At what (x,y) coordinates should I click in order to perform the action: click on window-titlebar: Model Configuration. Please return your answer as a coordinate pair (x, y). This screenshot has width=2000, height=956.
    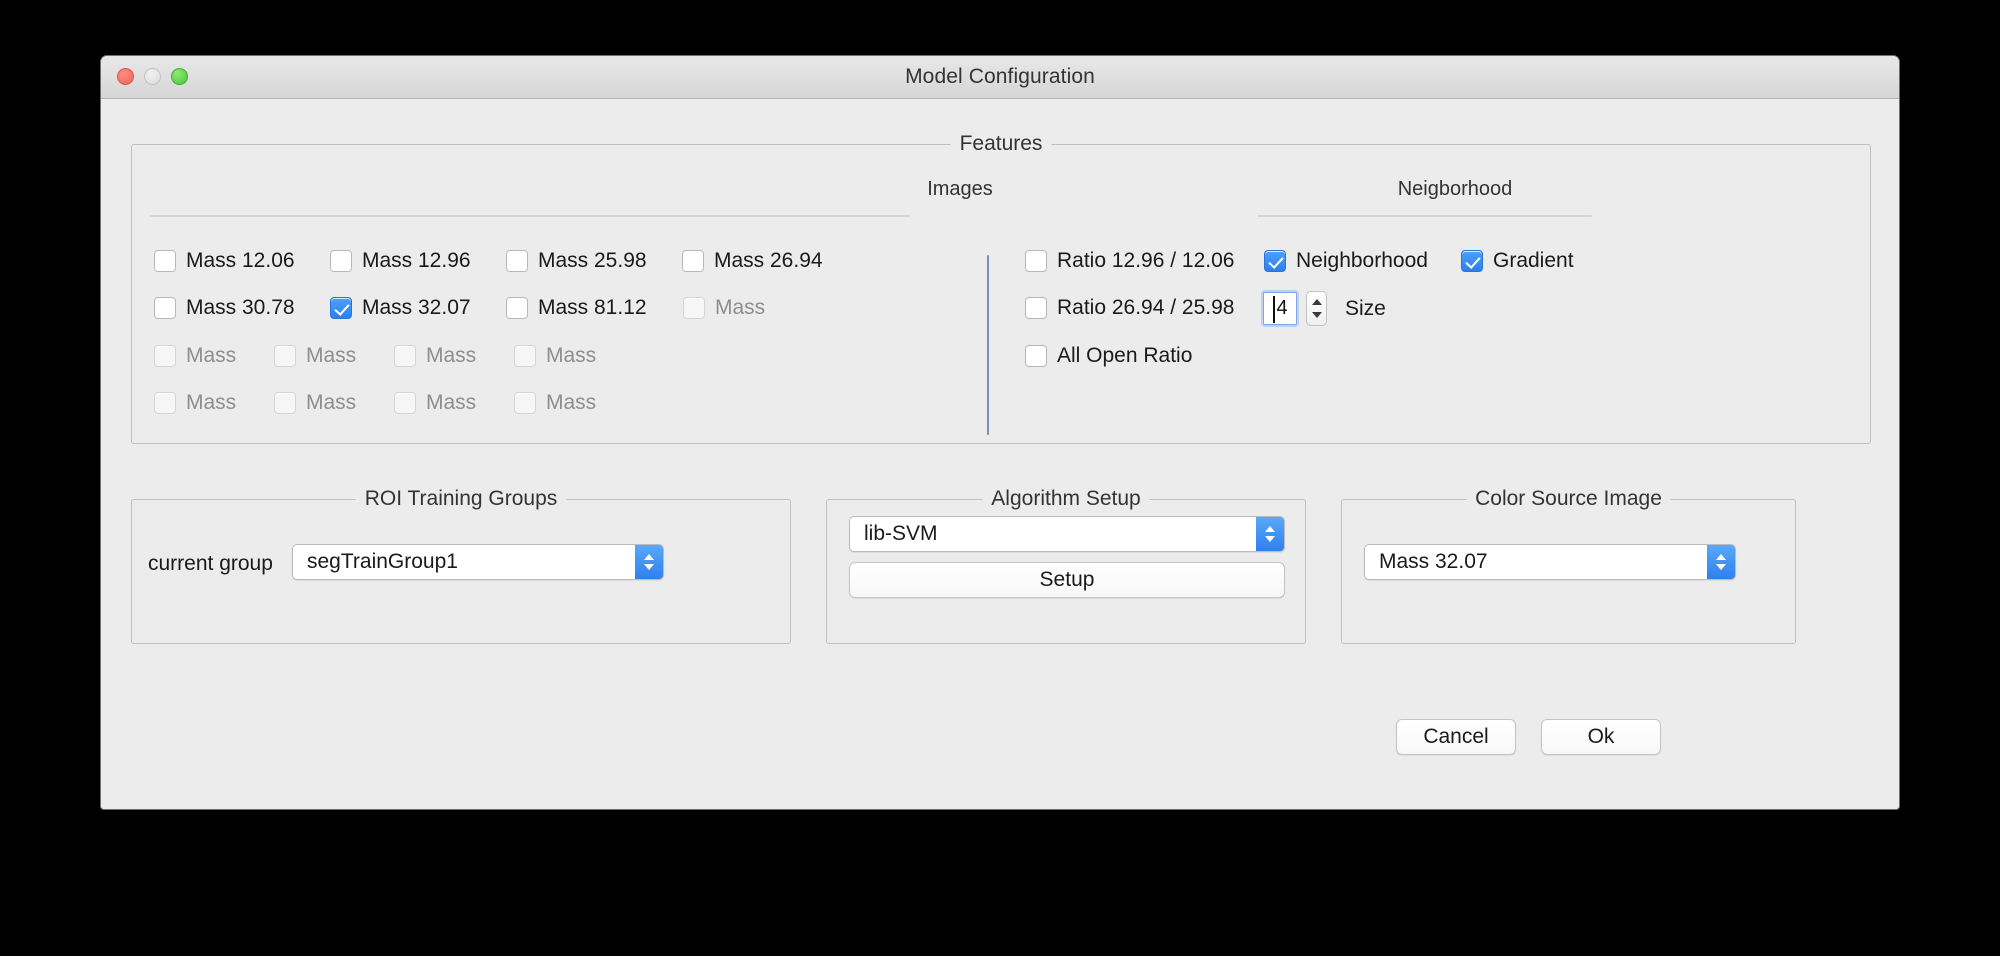
    Looking at the image, I should click on (1000, 77).